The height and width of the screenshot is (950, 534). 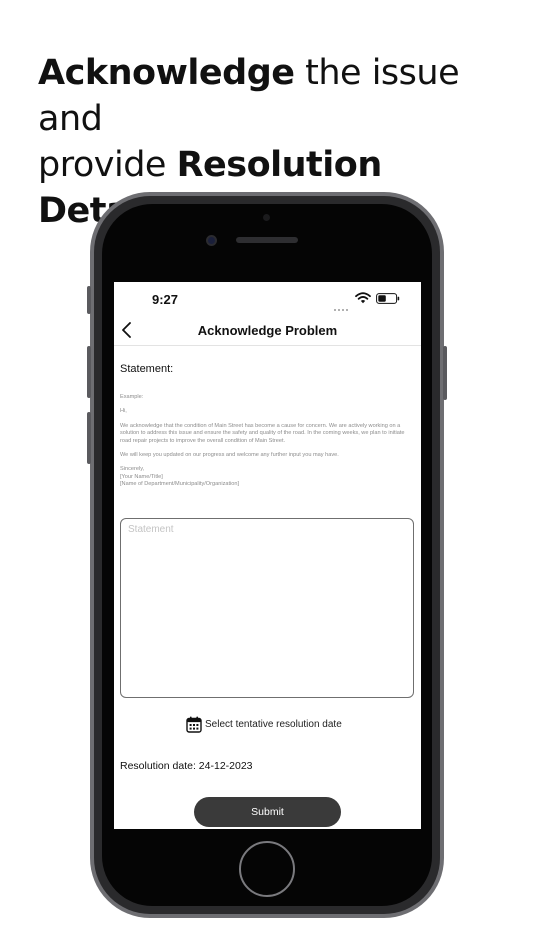 What do you see at coordinates (267, 240) in the screenshot?
I see `earpiece-speaker` at bounding box center [267, 240].